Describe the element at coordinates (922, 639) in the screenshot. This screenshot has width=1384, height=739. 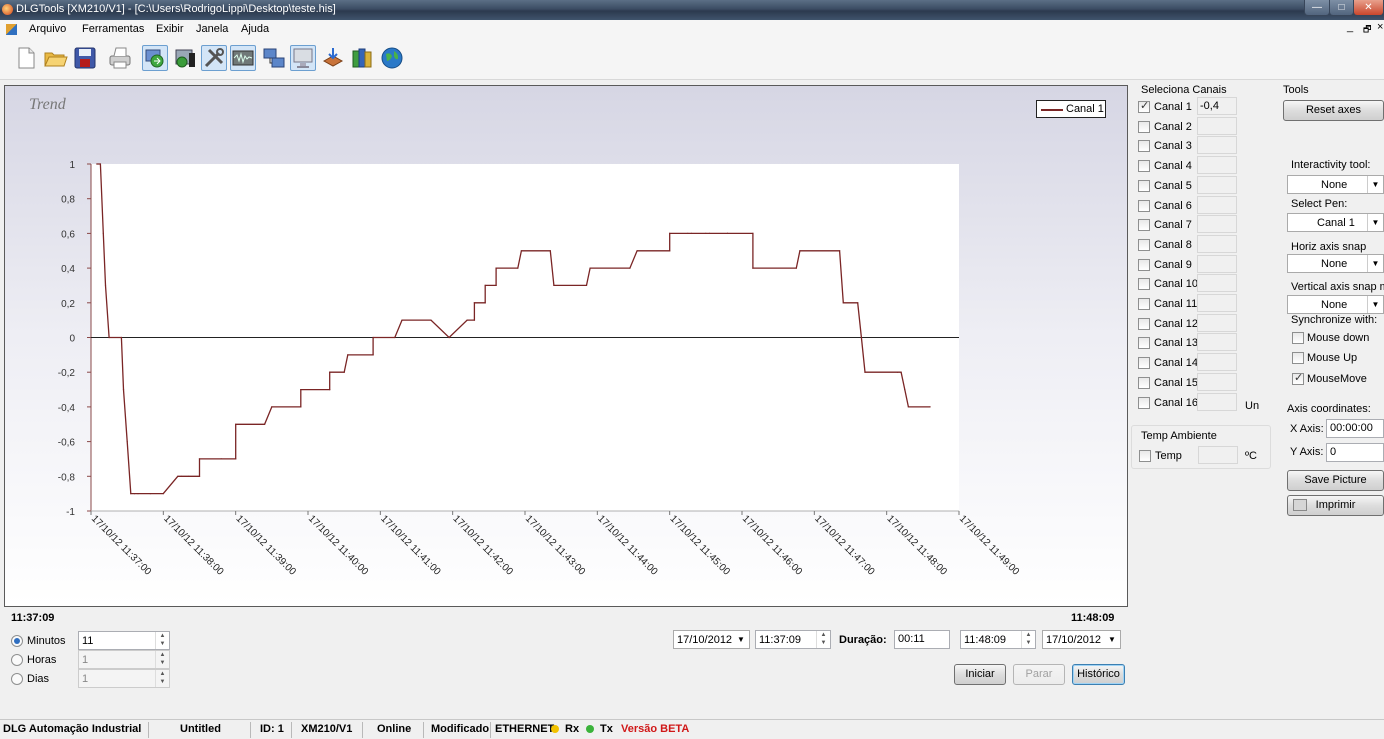
I see `duracao-field: 00:11` at that location.